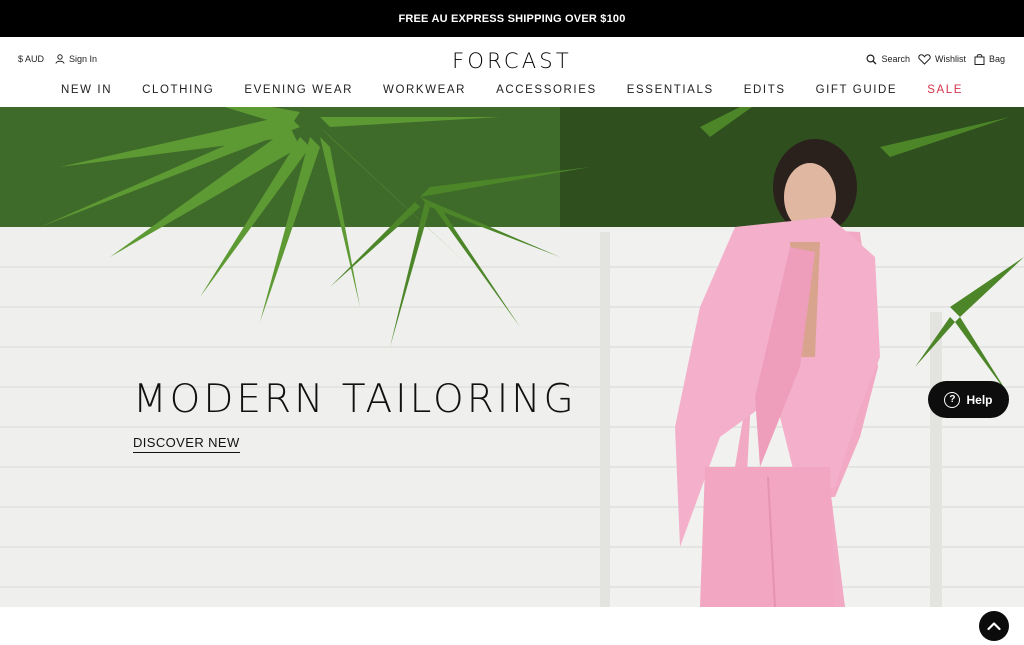 This screenshot has height=645, width=1024. Describe the element at coordinates (945, 90) in the screenshot. I see `nav-sale: SALE` at that location.